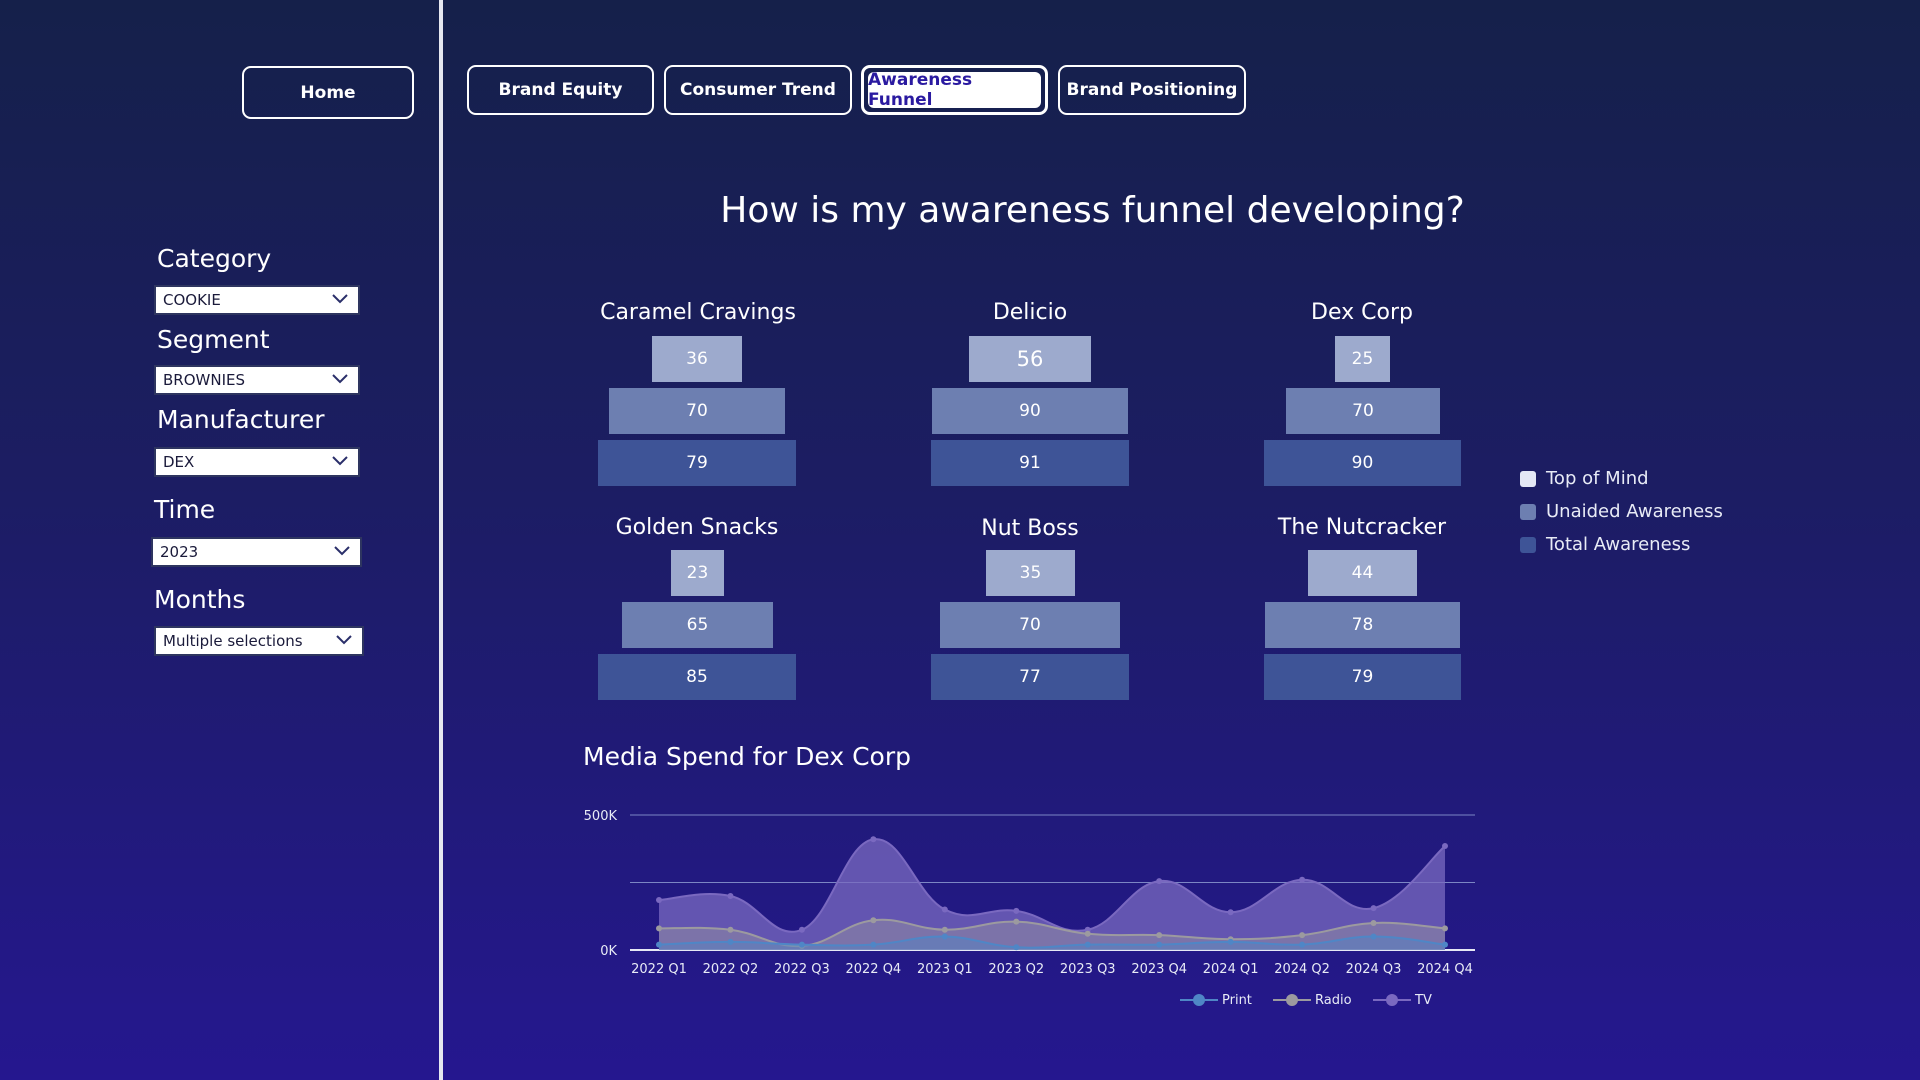 This screenshot has height=1080, width=1920. Describe the element at coordinates (802, 969) in the screenshot. I see `x-tick-label: 2022 Q3` at that location.